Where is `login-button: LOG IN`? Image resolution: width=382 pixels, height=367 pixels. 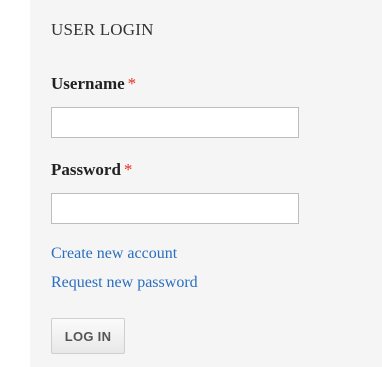
login-button: LOG IN is located at coordinates (88, 336).